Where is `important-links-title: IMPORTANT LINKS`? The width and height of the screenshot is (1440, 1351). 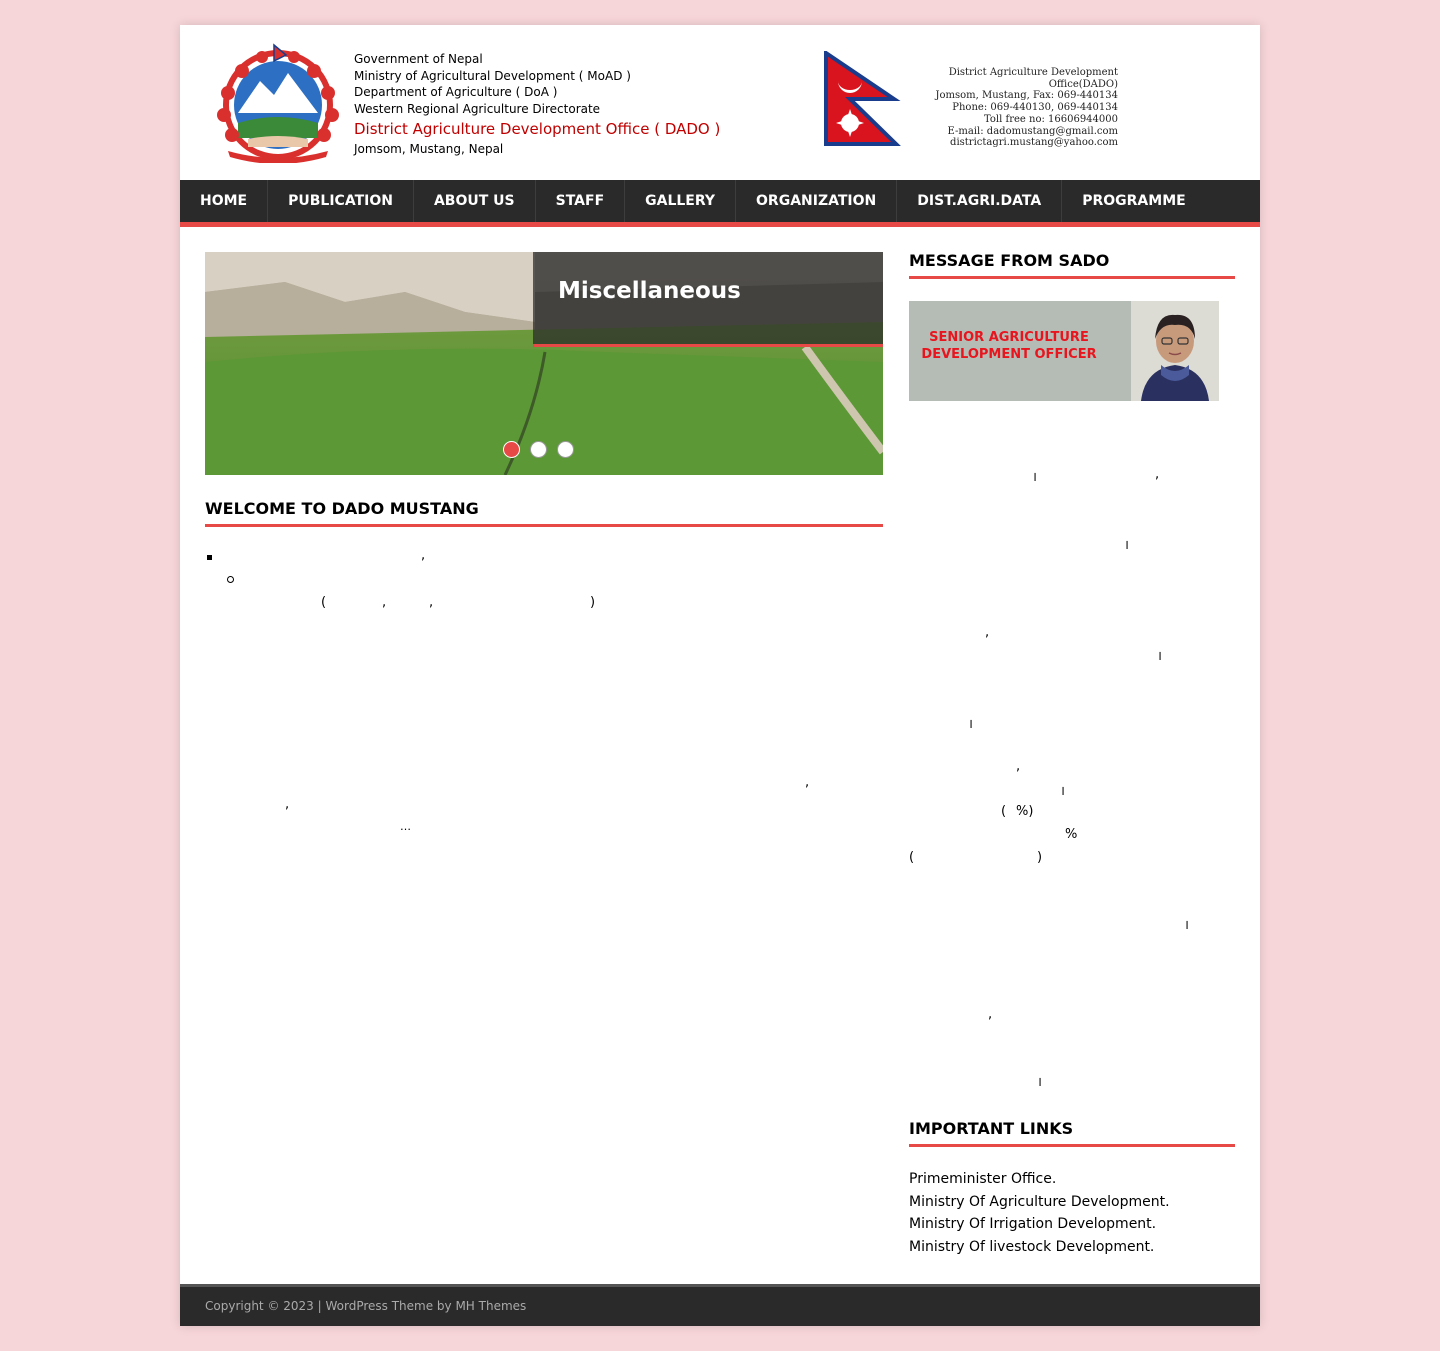 important-links-title: IMPORTANT LINKS is located at coordinates (1072, 1133).